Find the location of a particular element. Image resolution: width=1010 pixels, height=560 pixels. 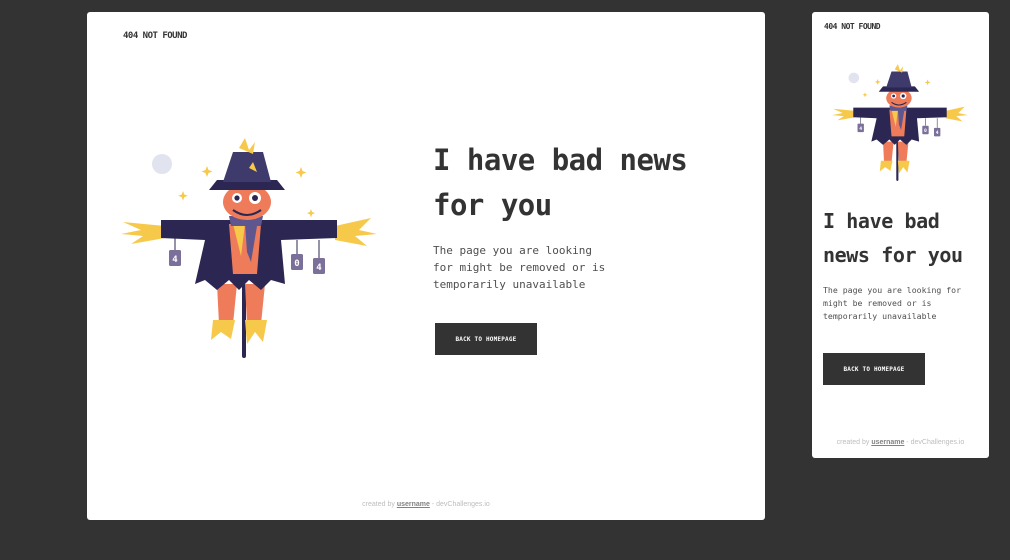

description-line-2: might be removed or is is located at coordinates (877, 303).